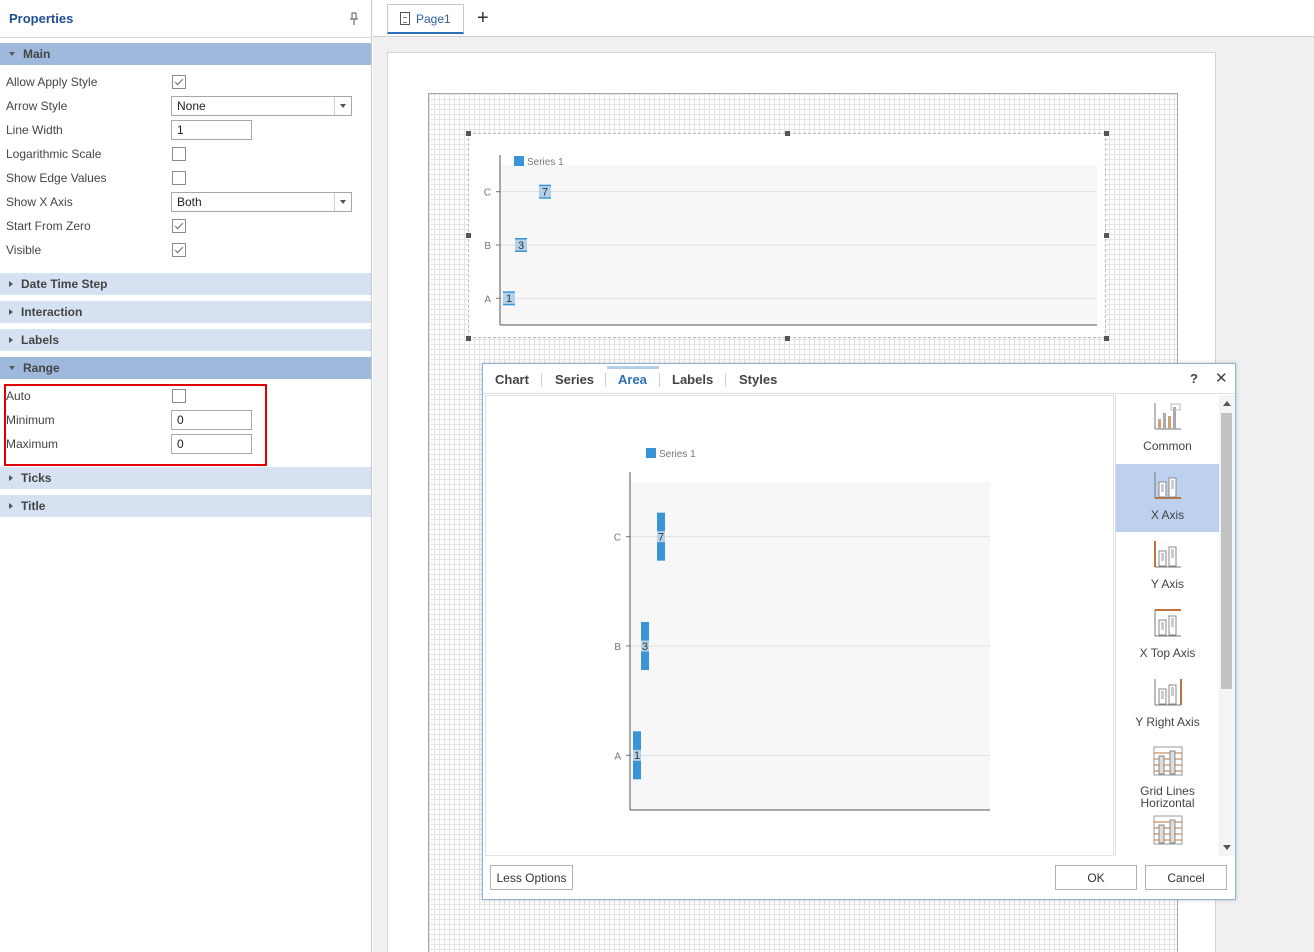  Describe the element at coordinates (211, 130) in the screenshot. I see `line-width-input: 1` at that location.